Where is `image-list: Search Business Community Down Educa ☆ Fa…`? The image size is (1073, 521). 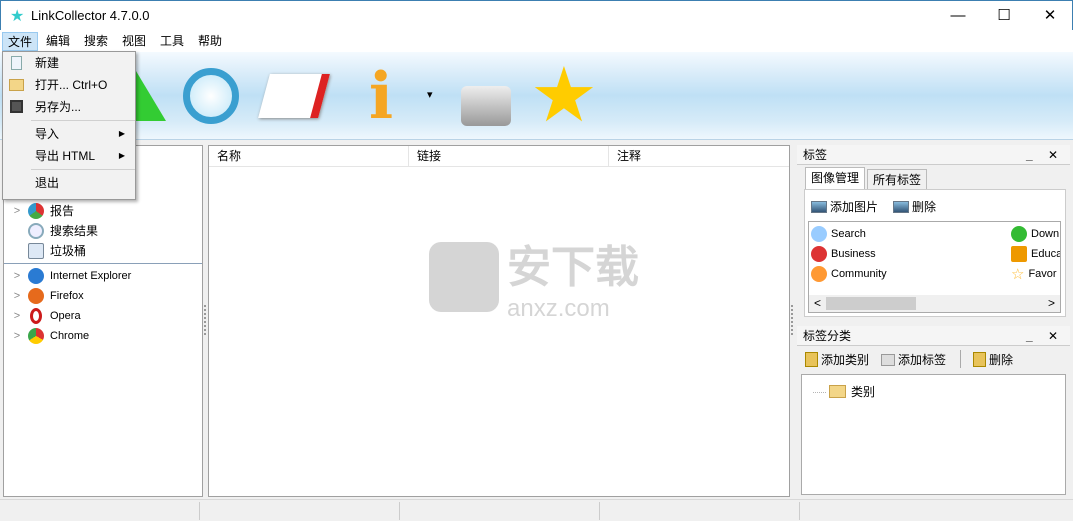
image-list: Search Business Community Down Educa ☆ Fa… is located at coordinates (934, 267).